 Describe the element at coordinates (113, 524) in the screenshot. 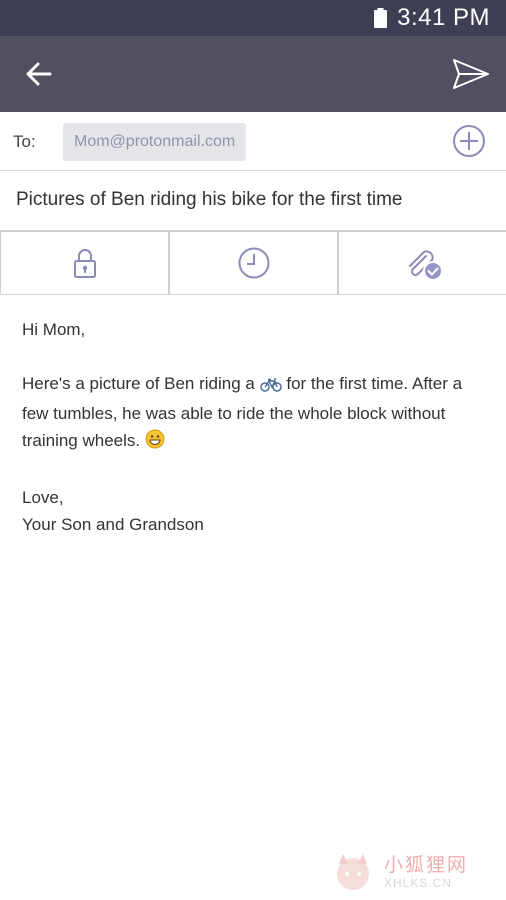

I see `signature: Your Son and Grandson` at that location.